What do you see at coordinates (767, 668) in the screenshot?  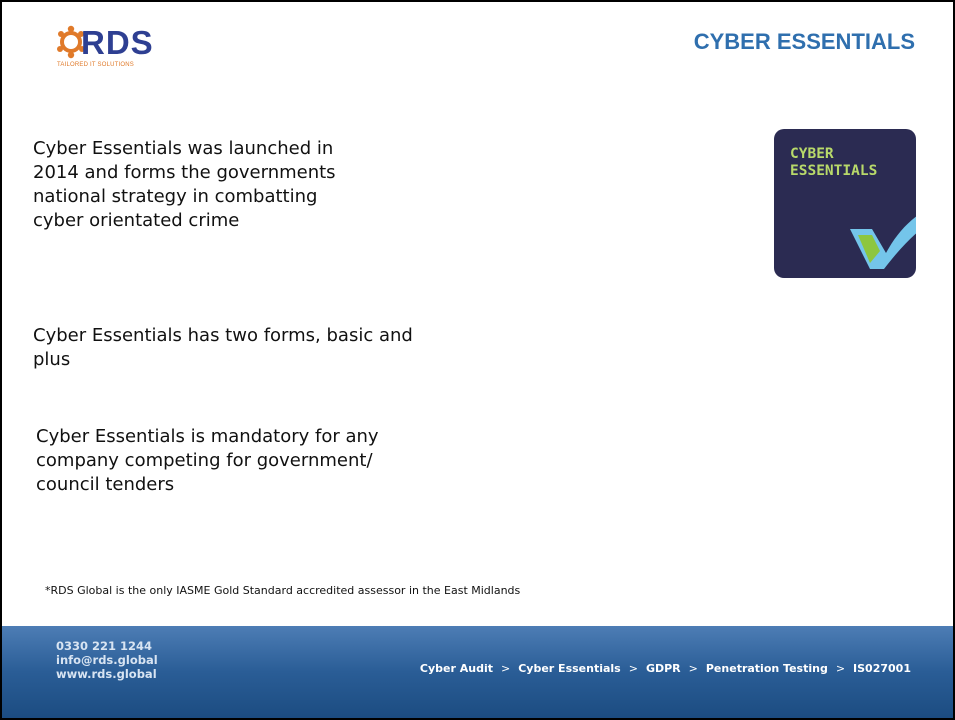 I see `service-penetration-testing: Penetration Testing` at bounding box center [767, 668].